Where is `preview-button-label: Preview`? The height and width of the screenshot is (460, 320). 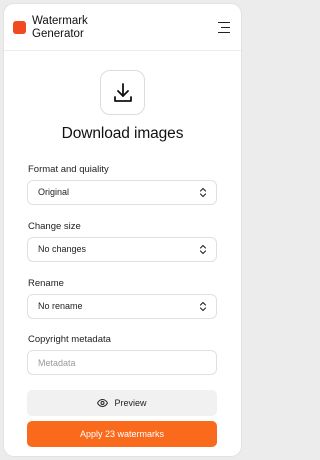
preview-button-label: Preview is located at coordinates (130, 403).